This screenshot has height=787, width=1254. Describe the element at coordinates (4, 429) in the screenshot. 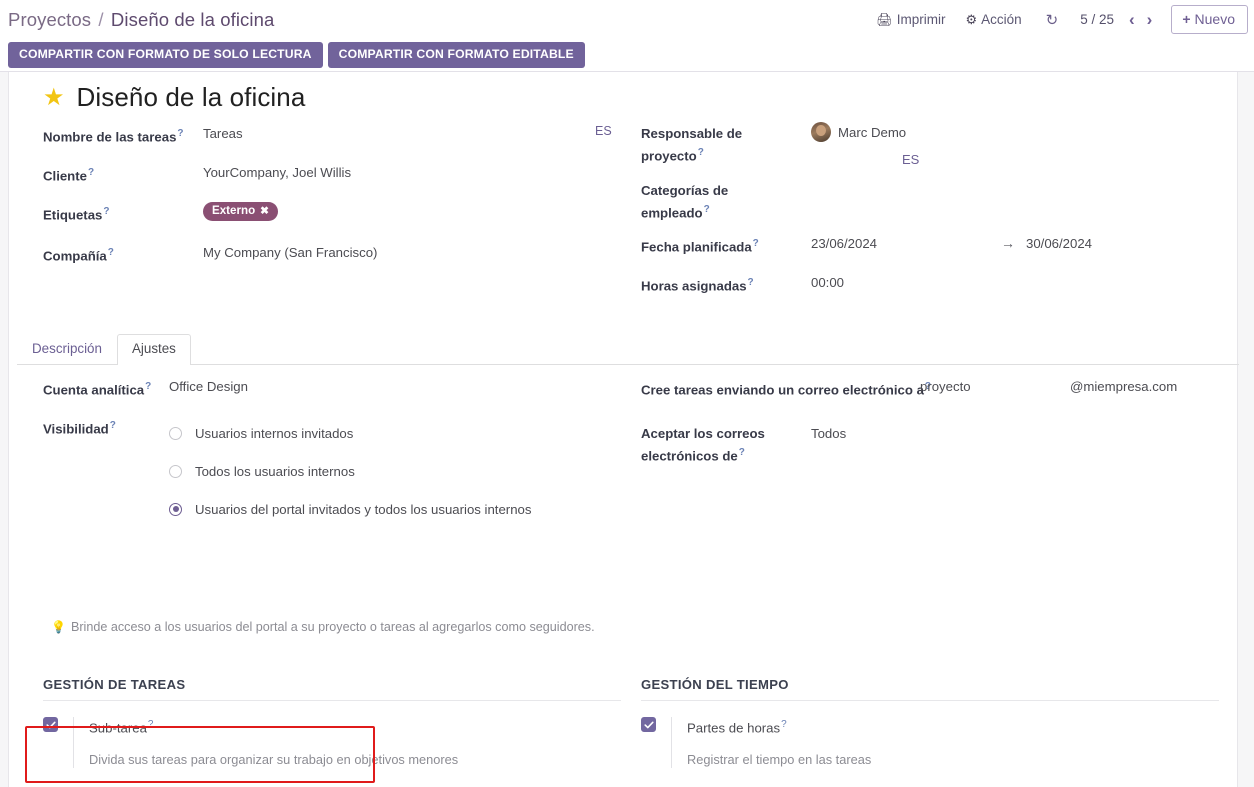

I see `page-background-left` at that location.